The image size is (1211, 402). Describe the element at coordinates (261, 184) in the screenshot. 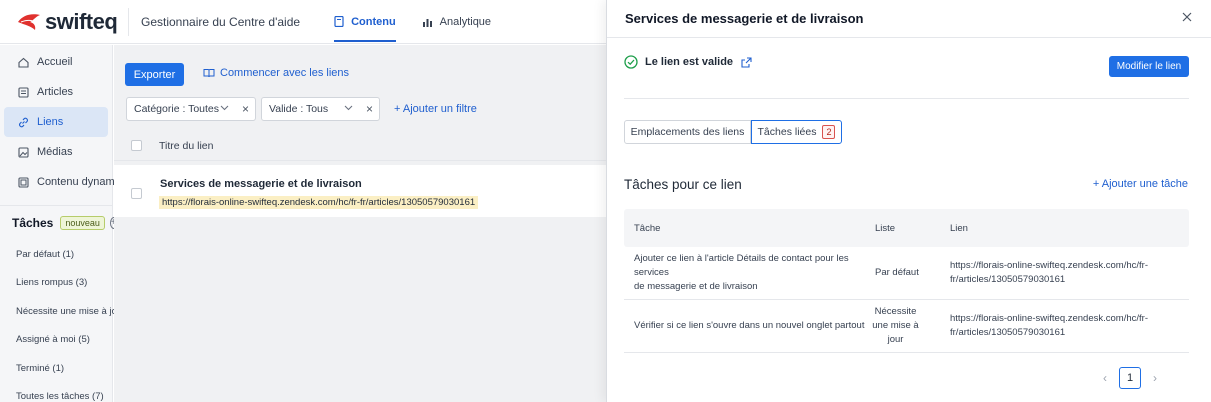

I see `link-title: Services de messagerie et de livraison` at that location.